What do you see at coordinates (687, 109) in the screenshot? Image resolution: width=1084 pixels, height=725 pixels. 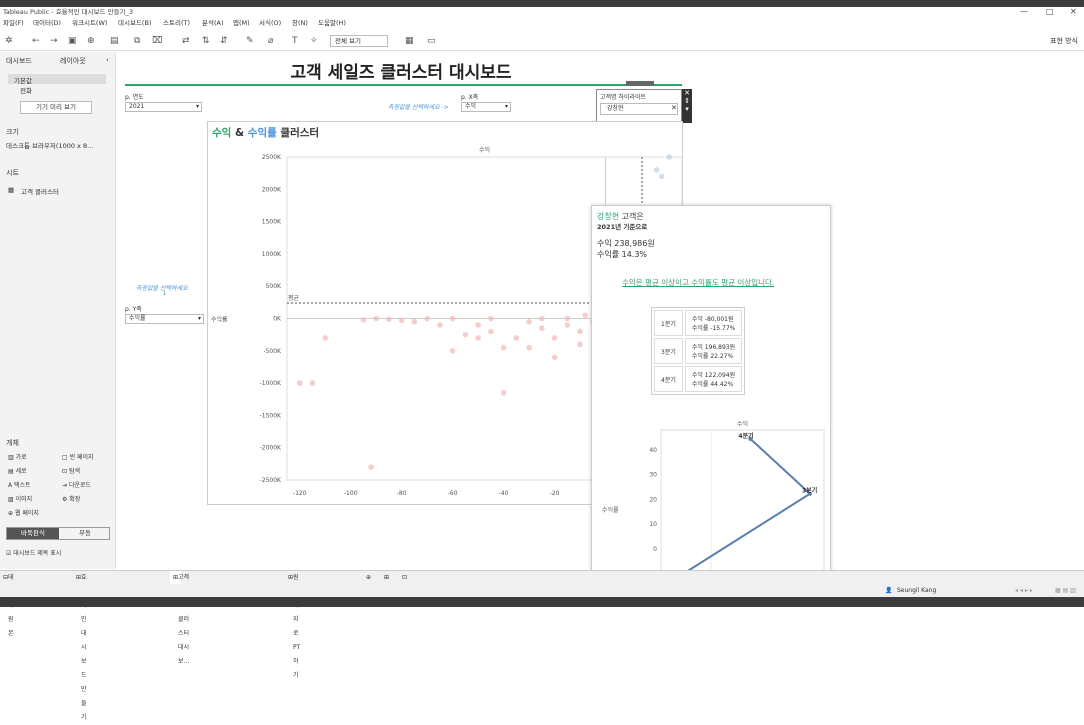 I see `chevron-down-icon: ▾` at bounding box center [687, 109].